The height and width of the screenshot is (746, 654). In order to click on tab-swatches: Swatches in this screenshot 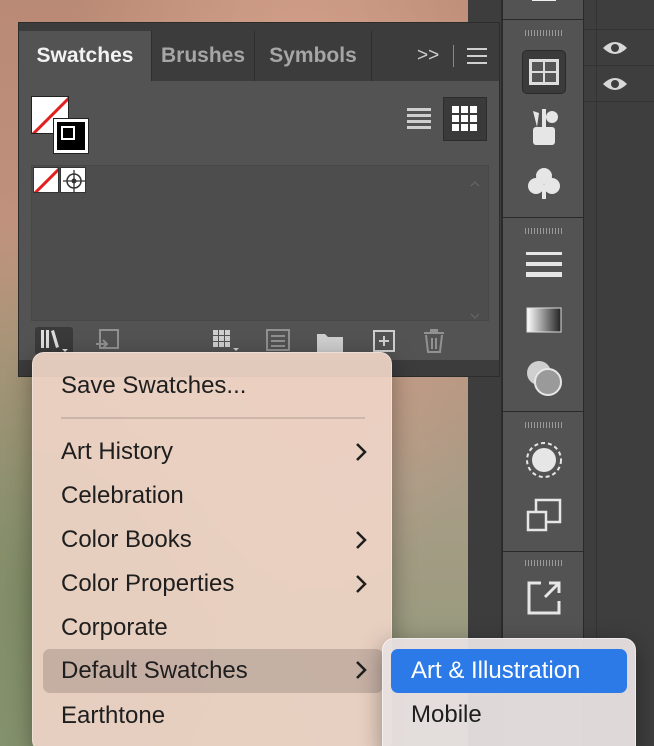, I will do `click(85, 56)`.